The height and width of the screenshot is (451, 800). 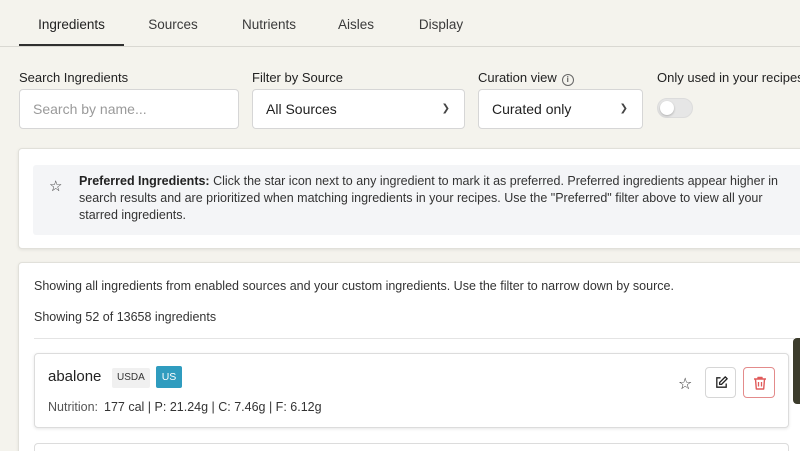 What do you see at coordinates (356, 23) in the screenshot?
I see `tab-aisles: Aisles` at bounding box center [356, 23].